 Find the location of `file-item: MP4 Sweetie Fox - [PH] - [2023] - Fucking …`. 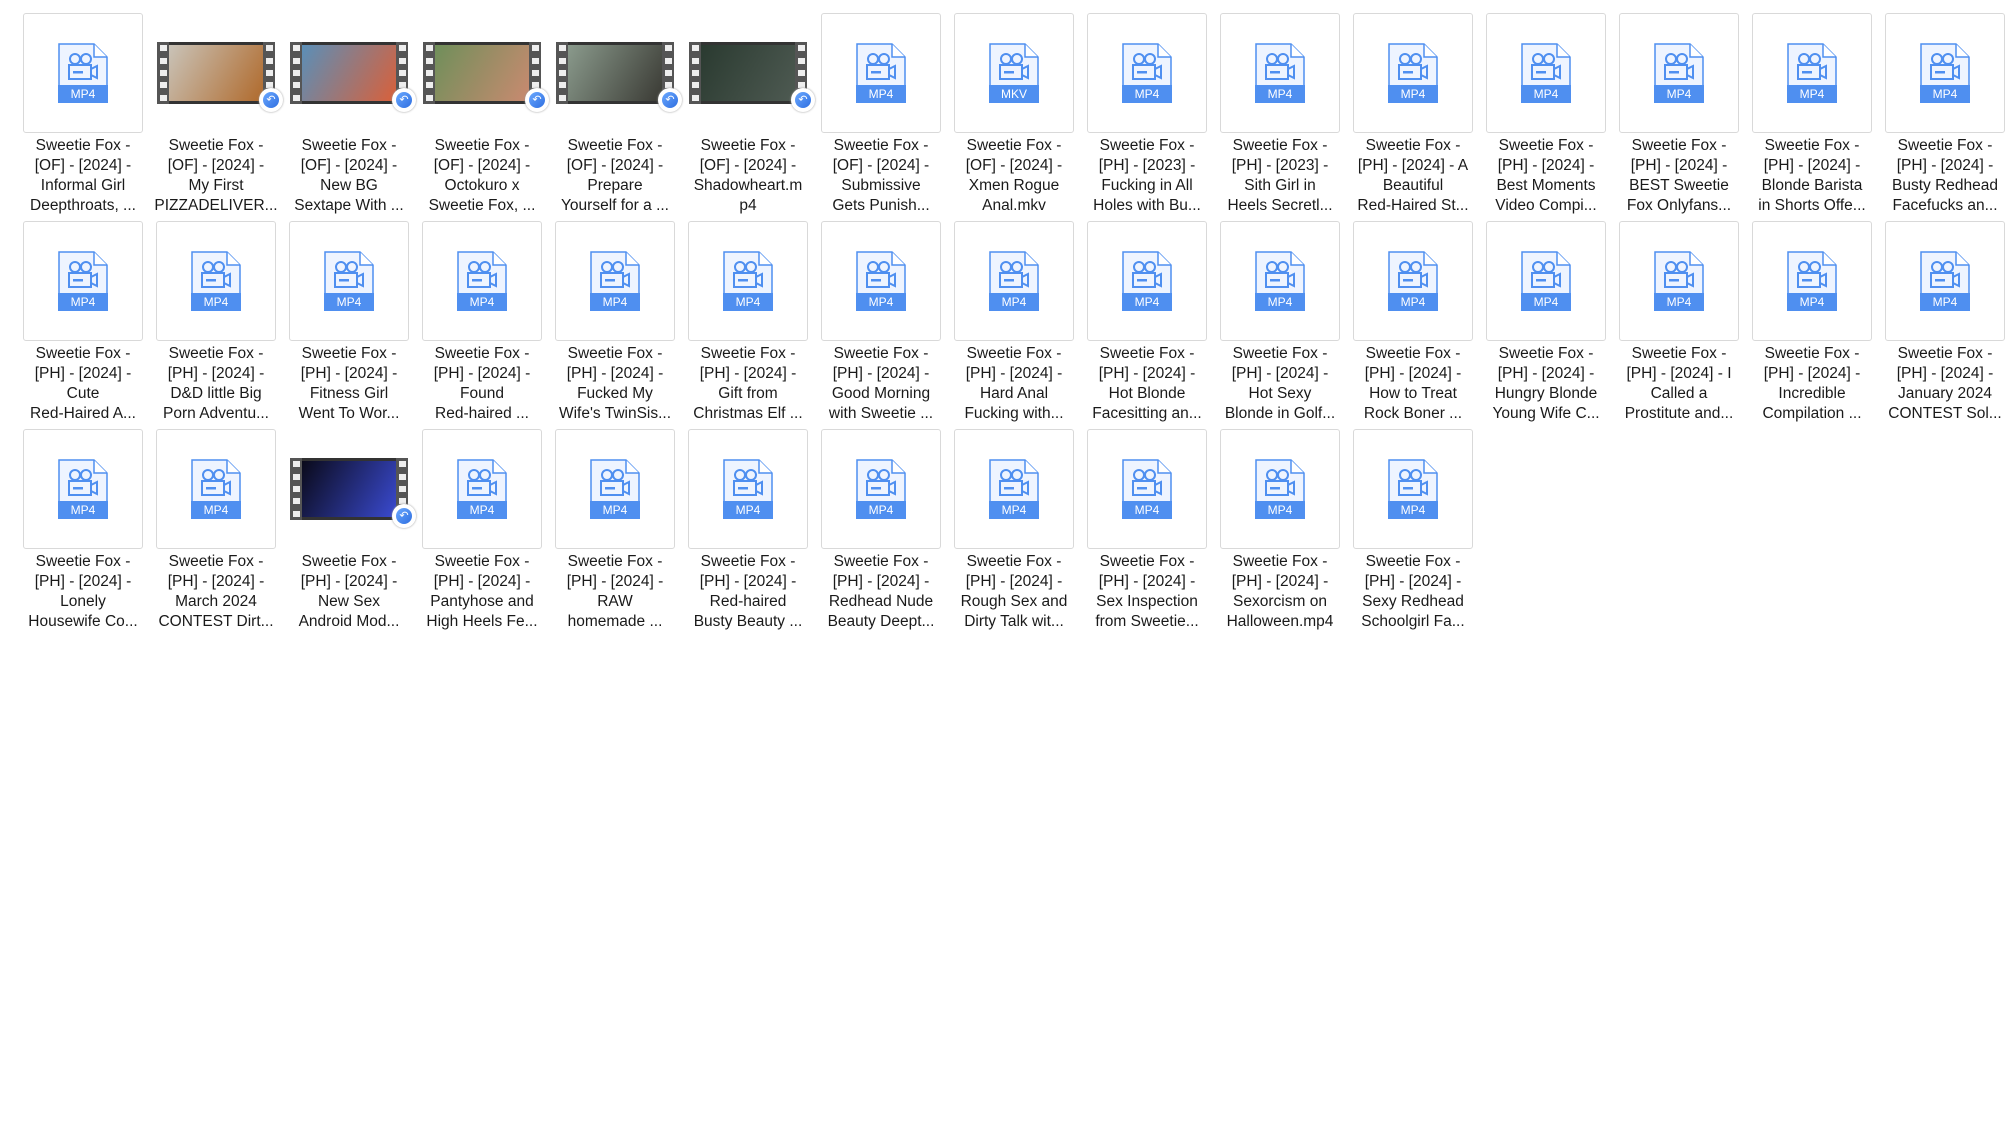

file-item: MP4 Sweetie Fox - [PH] - [2023] - Fucking … is located at coordinates (1150, 117).